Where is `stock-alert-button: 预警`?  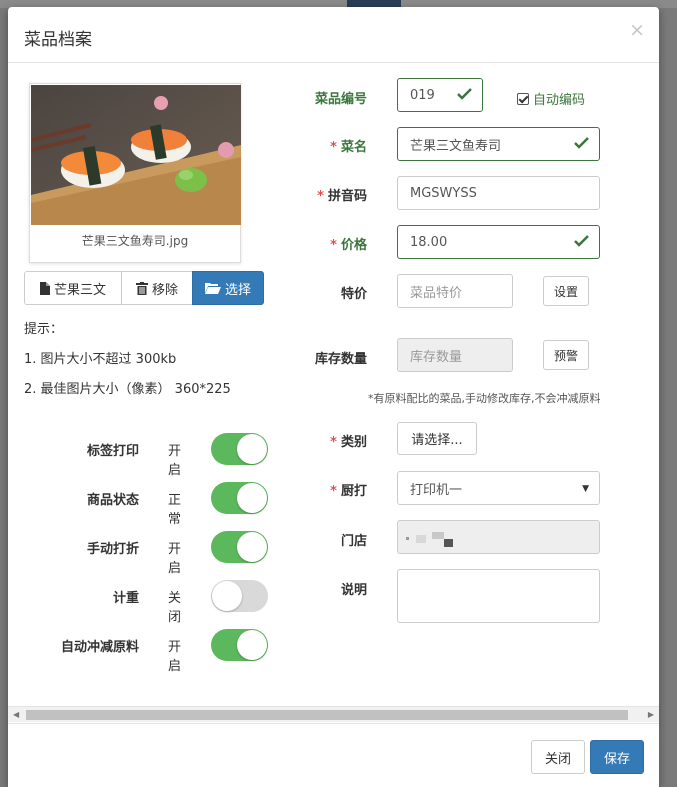
stock-alert-button: 预警 is located at coordinates (566, 355).